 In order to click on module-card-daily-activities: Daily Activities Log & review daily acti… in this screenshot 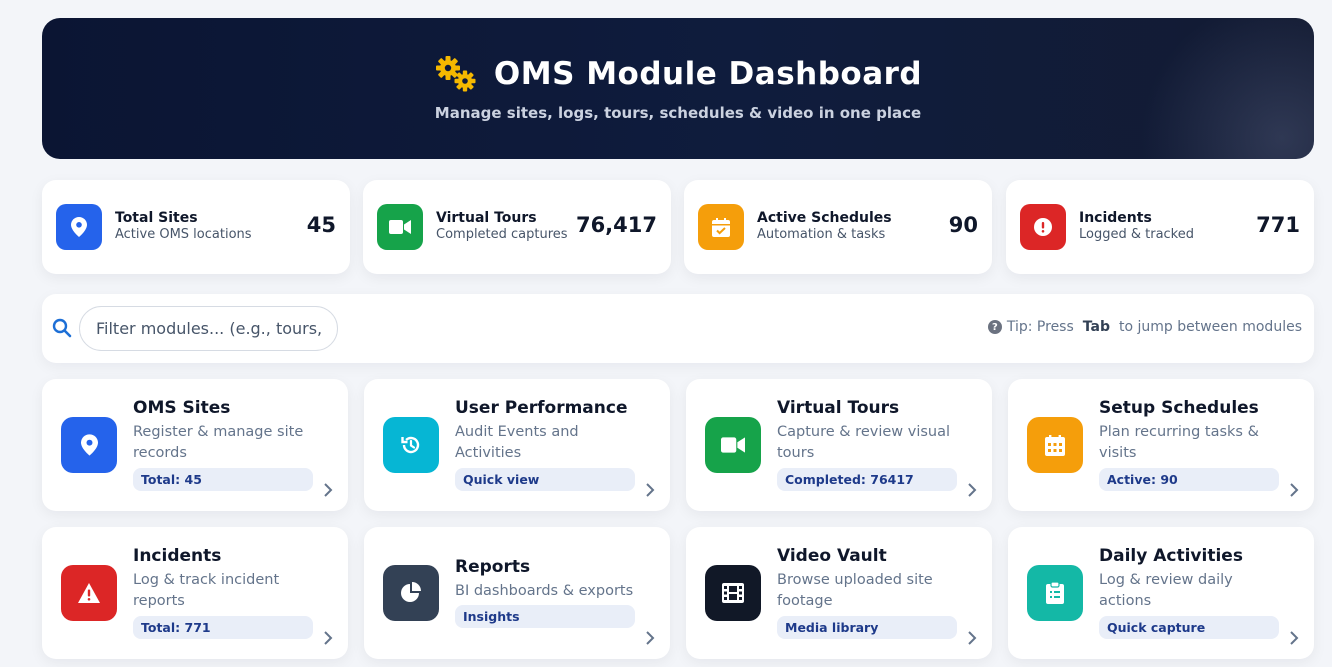, I will do `click(1161, 593)`.